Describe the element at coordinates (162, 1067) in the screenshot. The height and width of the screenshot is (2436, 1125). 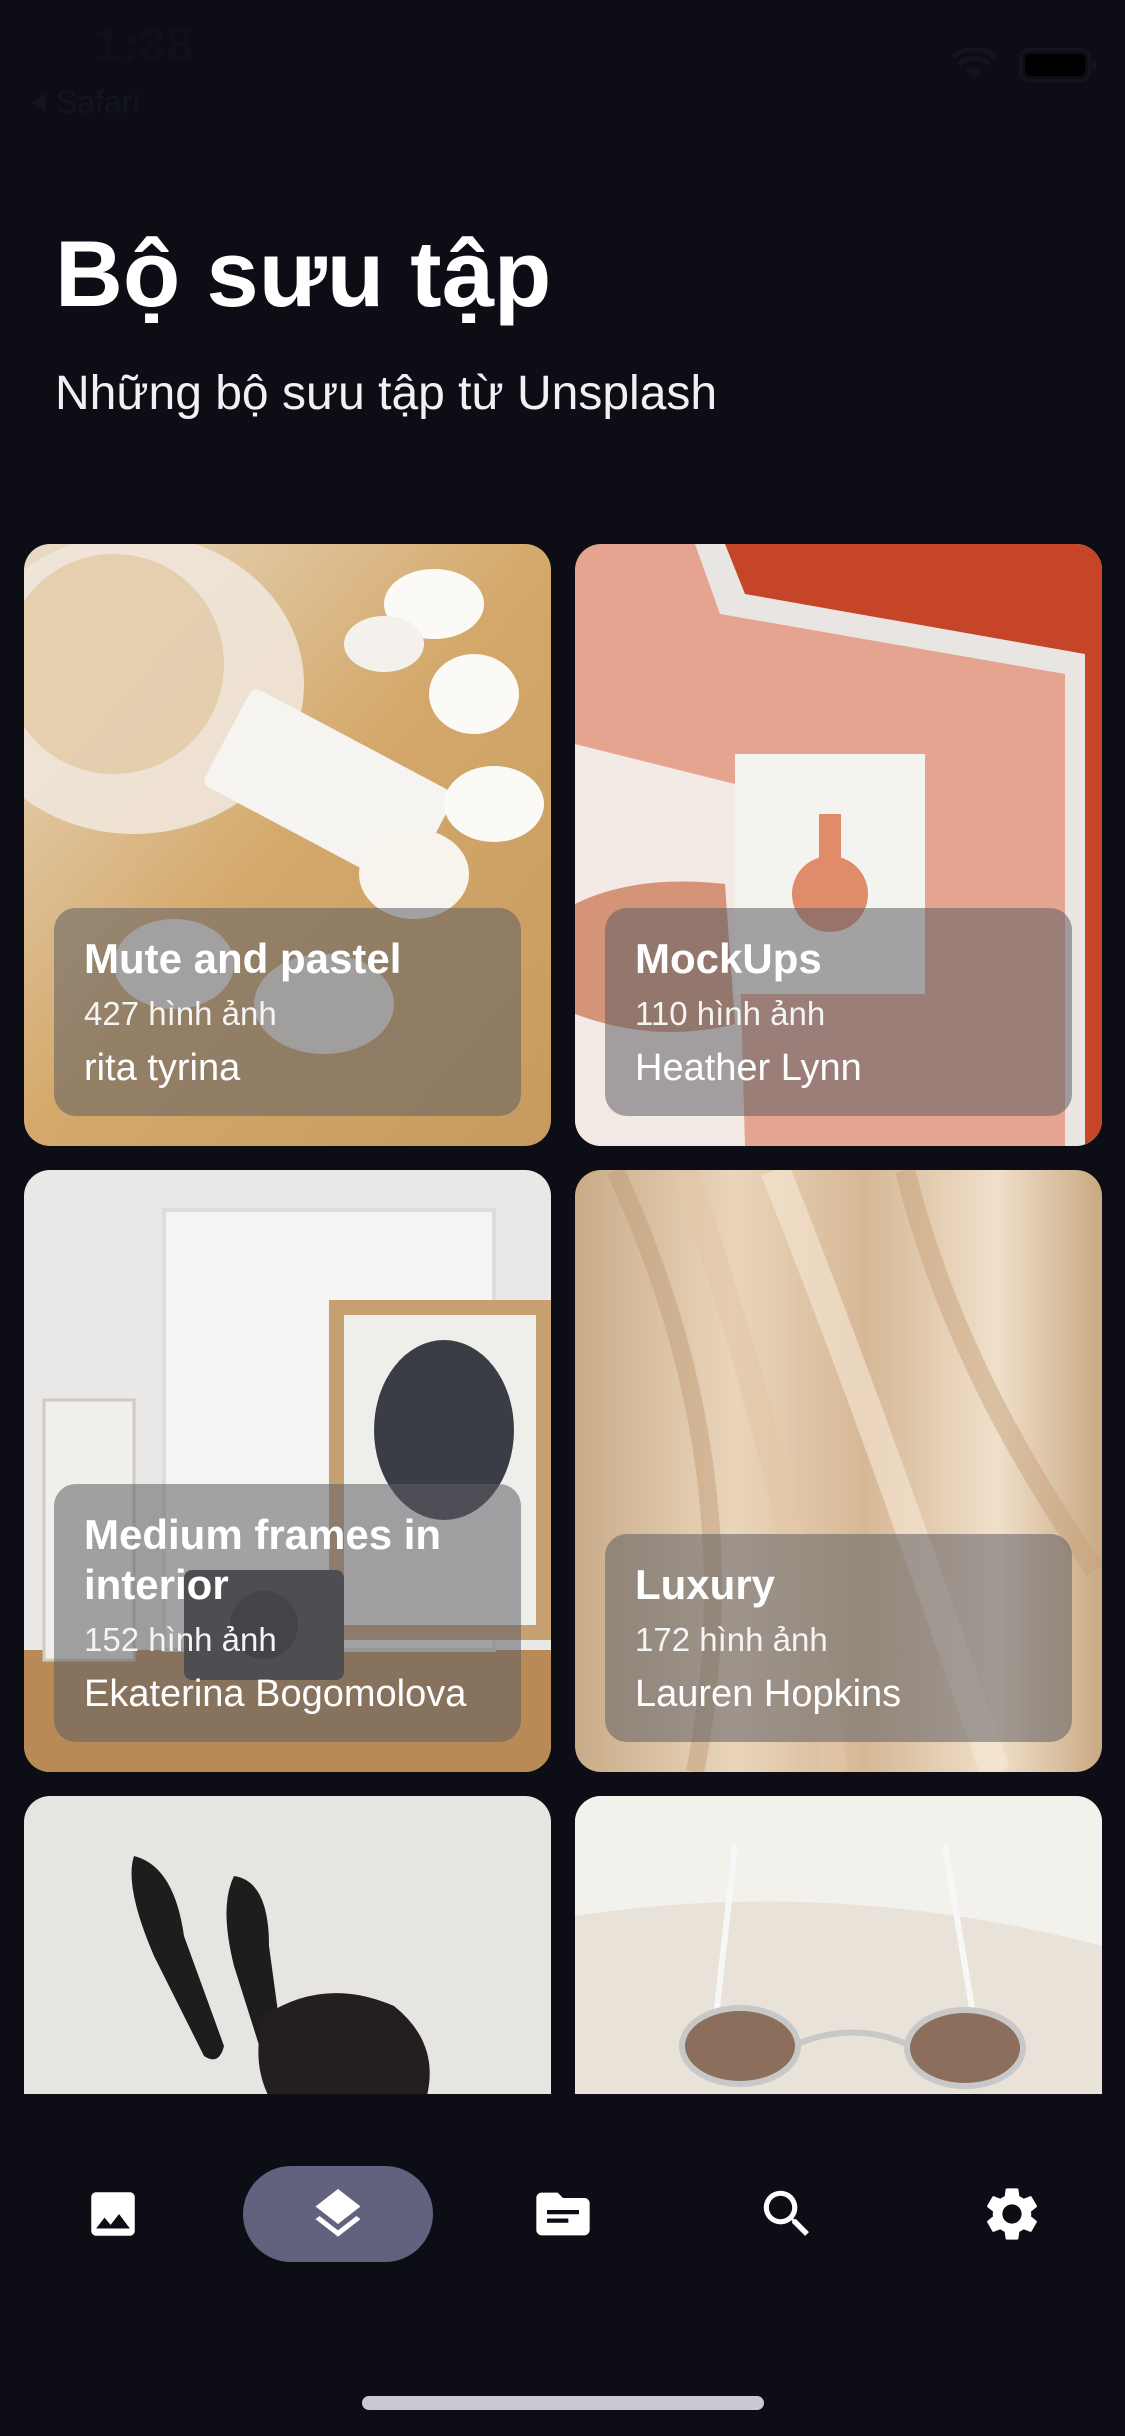
I see `collection-author: rita tyrina` at that location.